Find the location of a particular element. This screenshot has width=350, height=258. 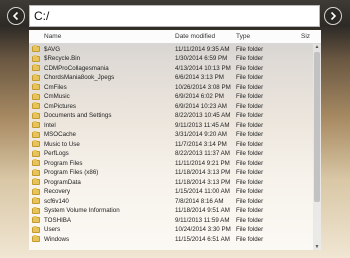

list-item: scf6v140 7/8/2014 8:16 AM File folder is located at coordinates (171, 201).